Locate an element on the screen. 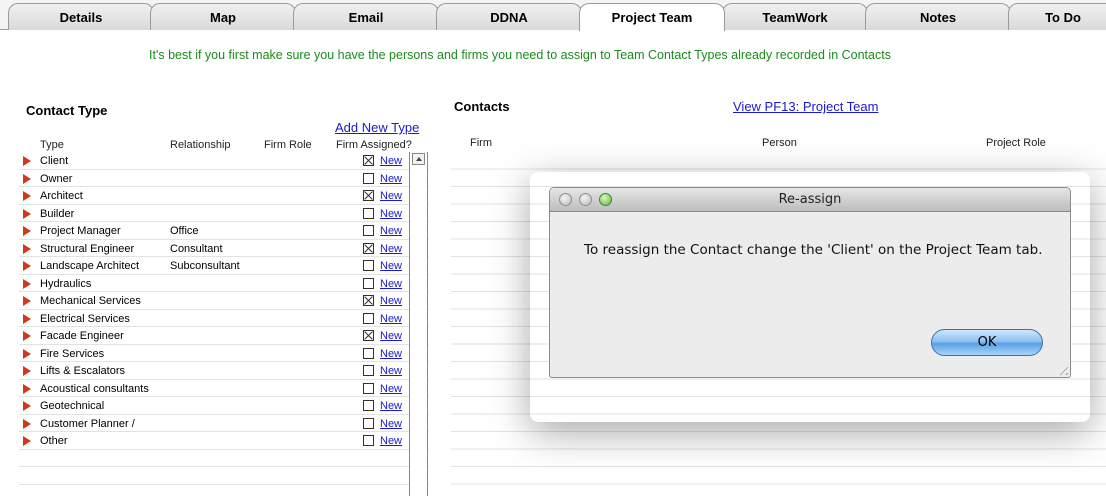 The width and height of the screenshot is (1106, 496). contact-type-row: Project Manager Office New is located at coordinates (224, 231).